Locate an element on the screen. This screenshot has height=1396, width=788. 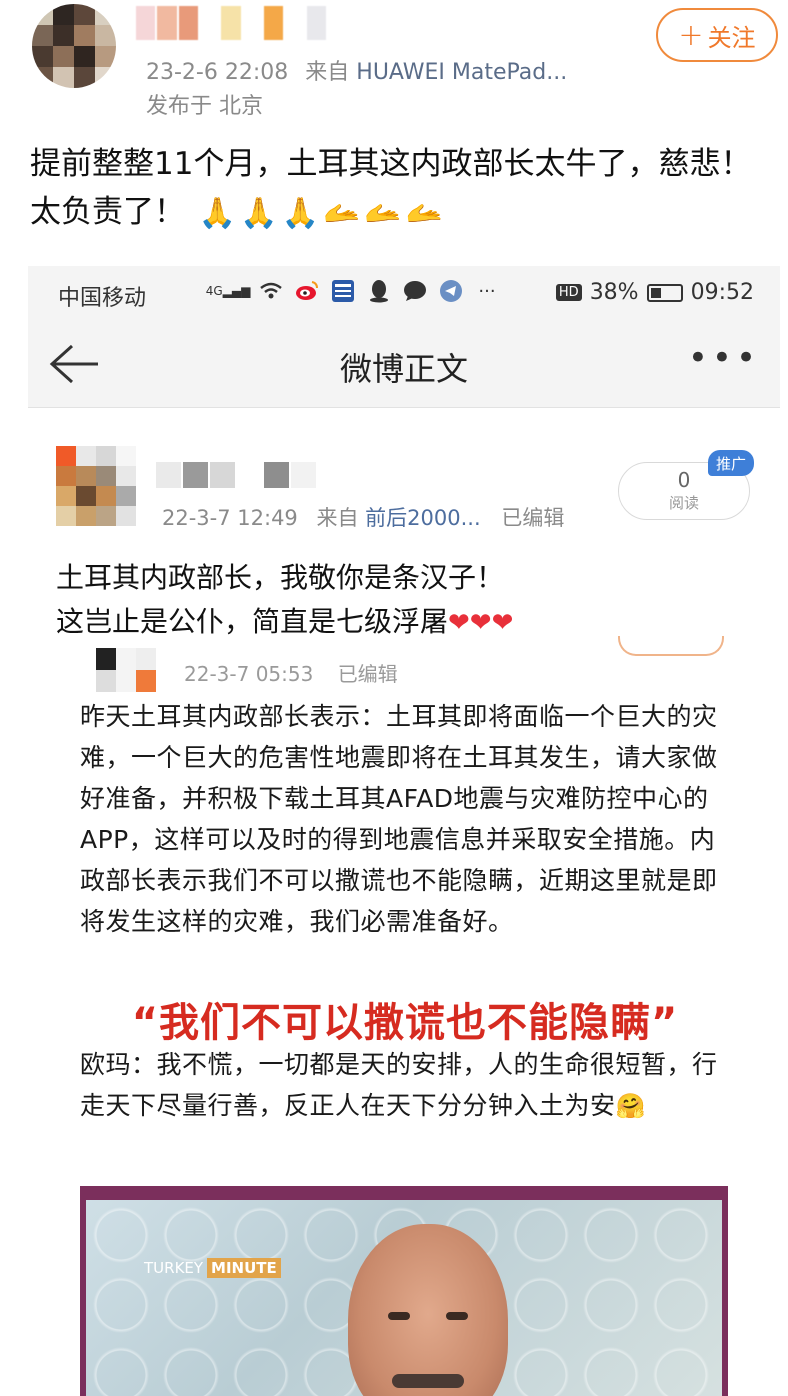
plus-icon: + is located at coordinates (691, 35).